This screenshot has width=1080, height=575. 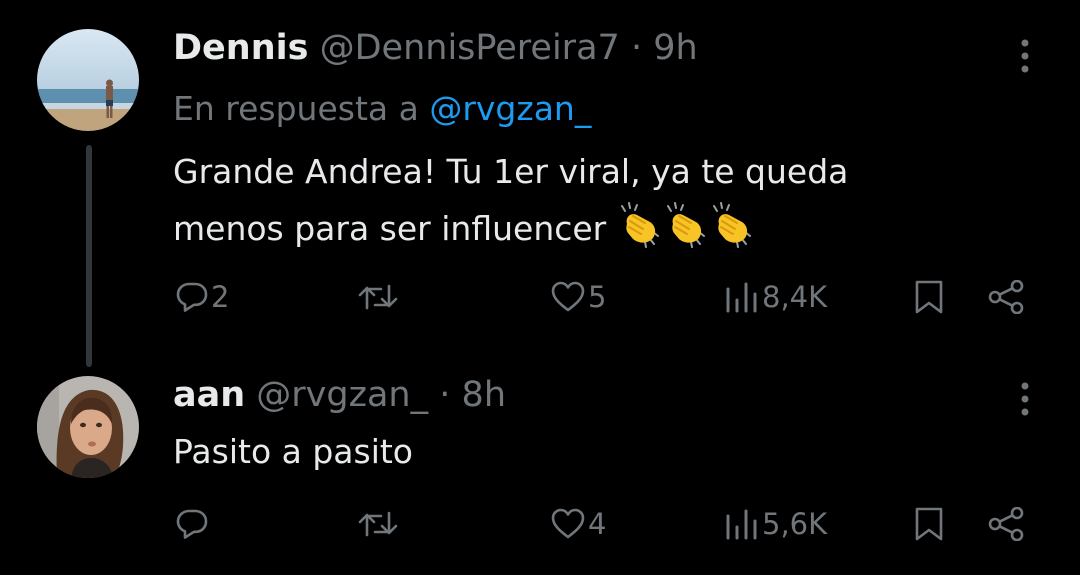 What do you see at coordinates (510, 108) in the screenshot?
I see `reply-mention-link: @rvgzan_` at bounding box center [510, 108].